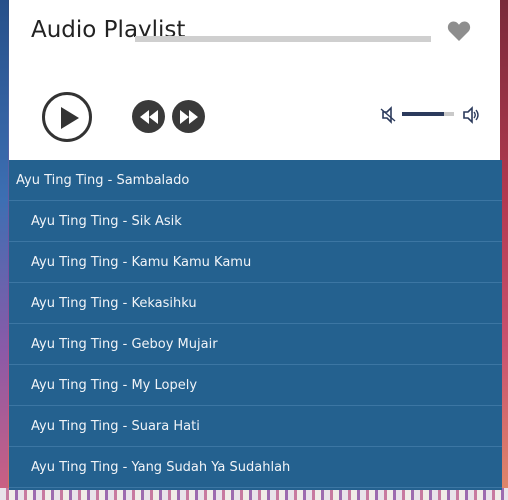 This screenshot has height=500, width=508. I want to click on playlist-item: Ayu Ting Ting - Geboy Mujair, so click(255, 344).